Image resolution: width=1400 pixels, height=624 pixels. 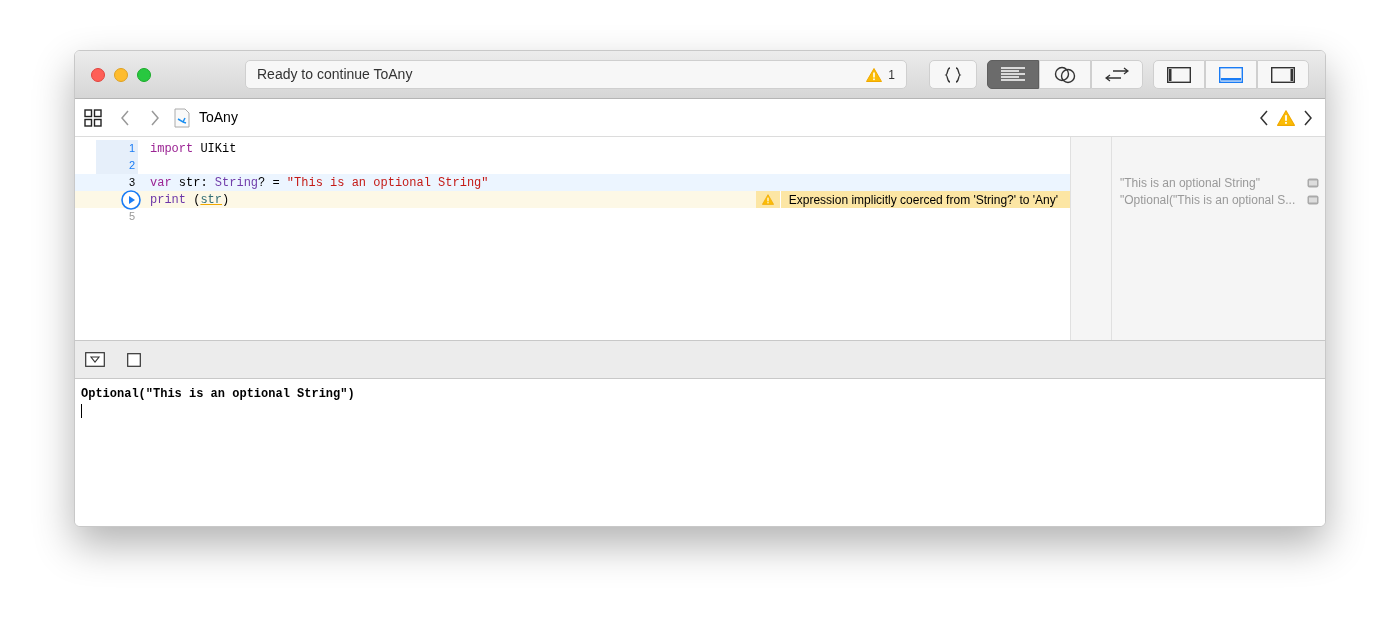 What do you see at coordinates (182, 117) in the screenshot?
I see `file-icon` at bounding box center [182, 117].